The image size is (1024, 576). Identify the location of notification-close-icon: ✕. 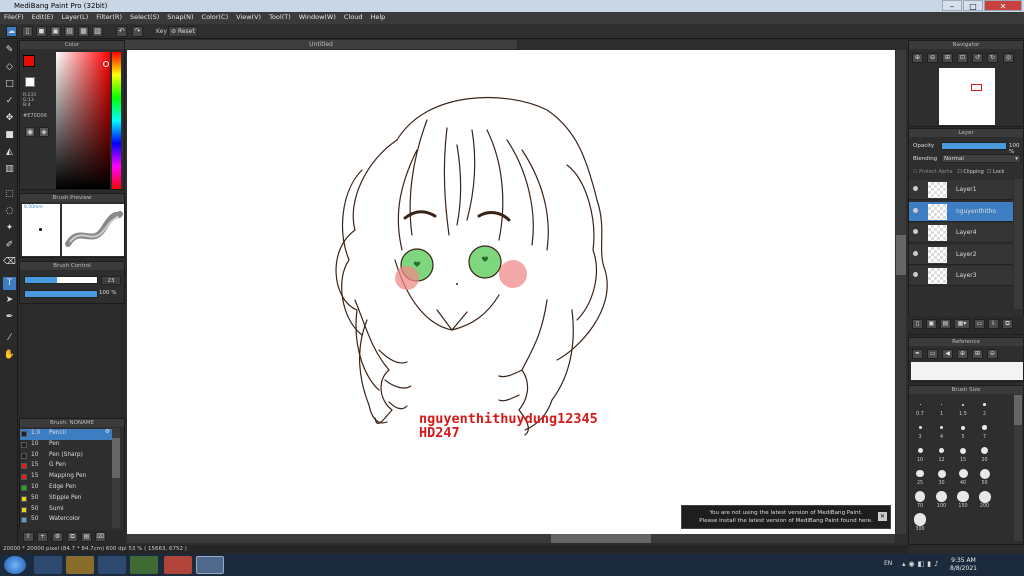
(882, 516).